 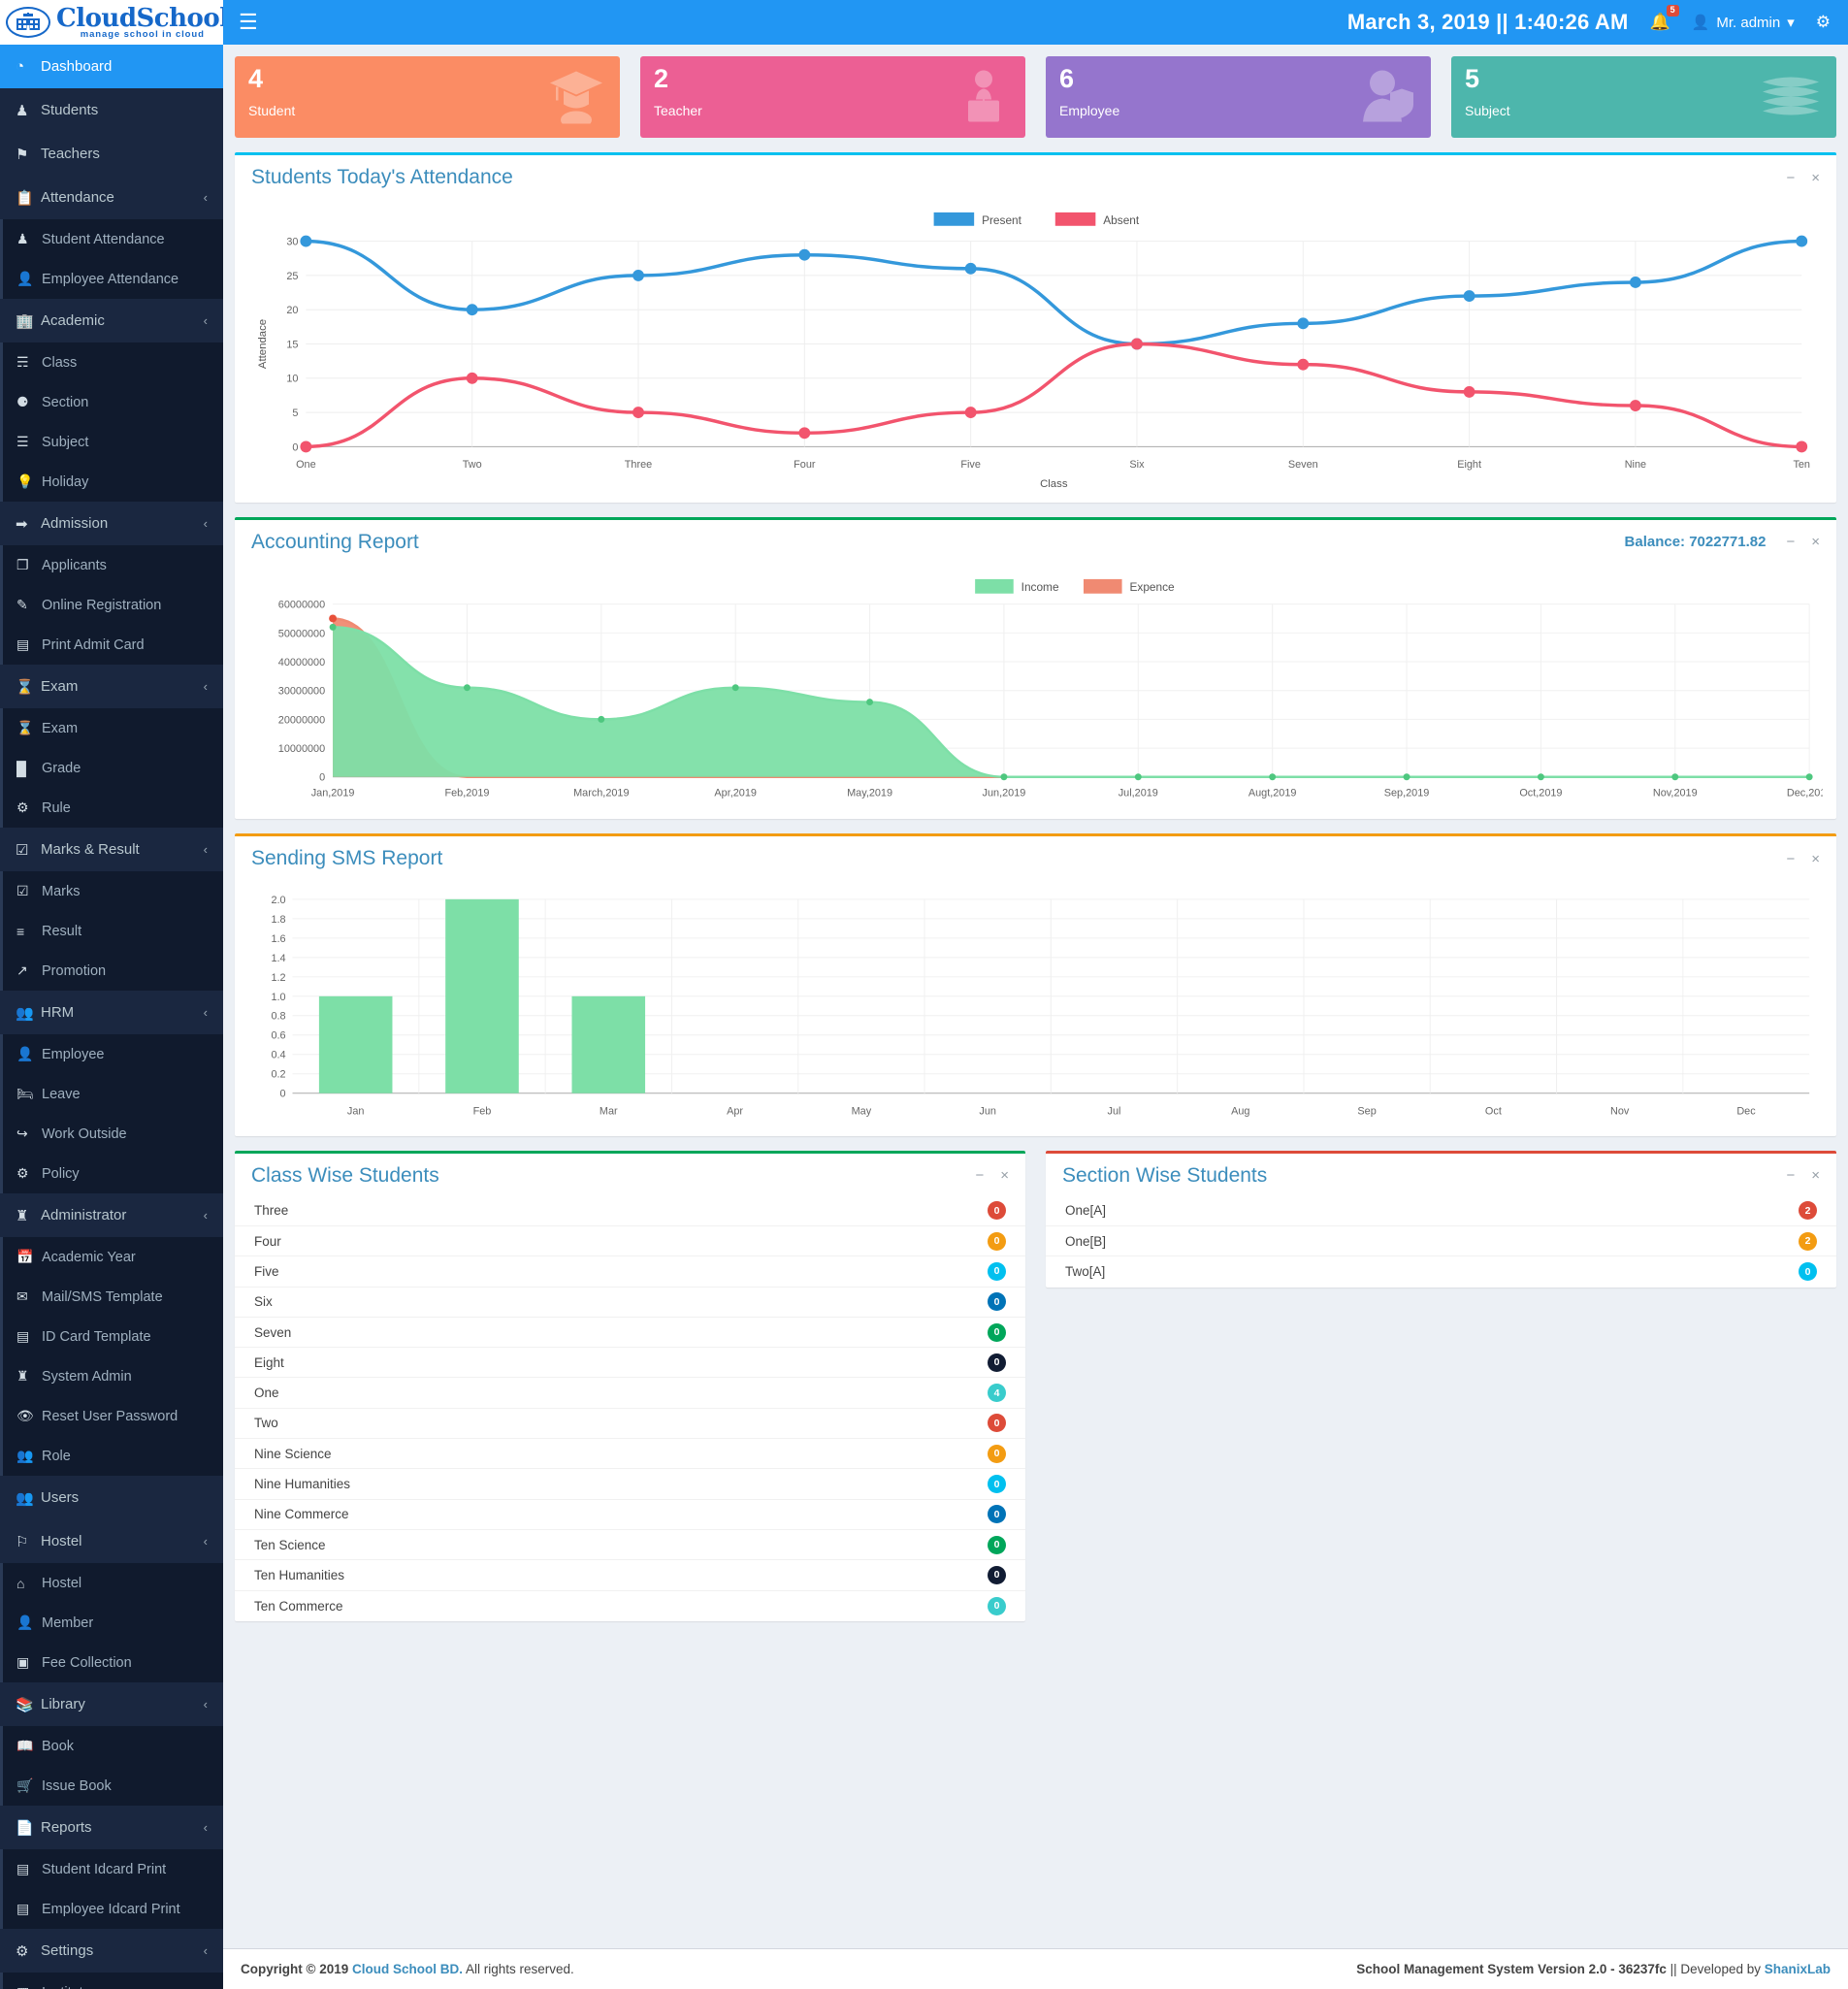 I want to click on sidebar-item-holiday: 💡 Holiday, so click(x=113, y=482).